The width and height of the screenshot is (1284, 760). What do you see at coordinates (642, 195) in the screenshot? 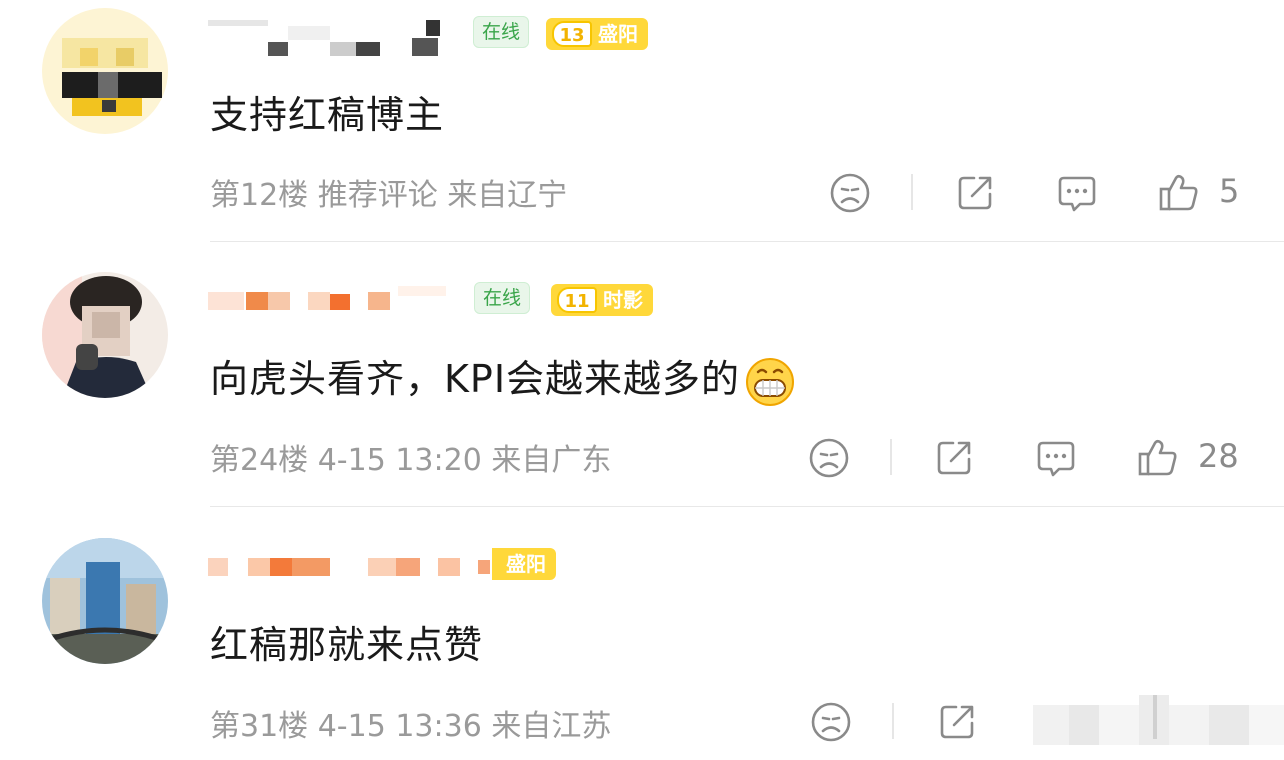
I see `action-bar: 5` at bounding box center [642, 195].